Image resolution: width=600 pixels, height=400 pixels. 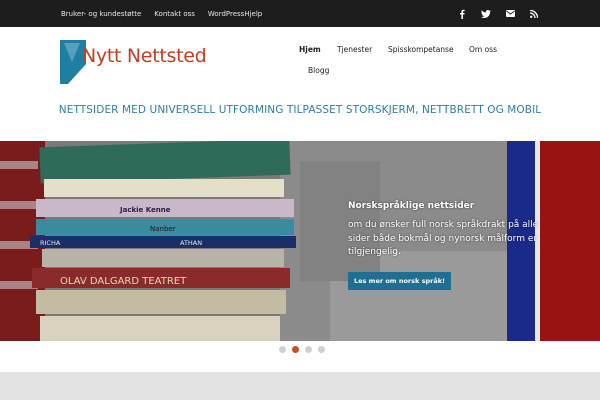 What do you see at coordinates (534, 14) in the screenshot?
I see `rss-icon` at bounding box center [534, 14].